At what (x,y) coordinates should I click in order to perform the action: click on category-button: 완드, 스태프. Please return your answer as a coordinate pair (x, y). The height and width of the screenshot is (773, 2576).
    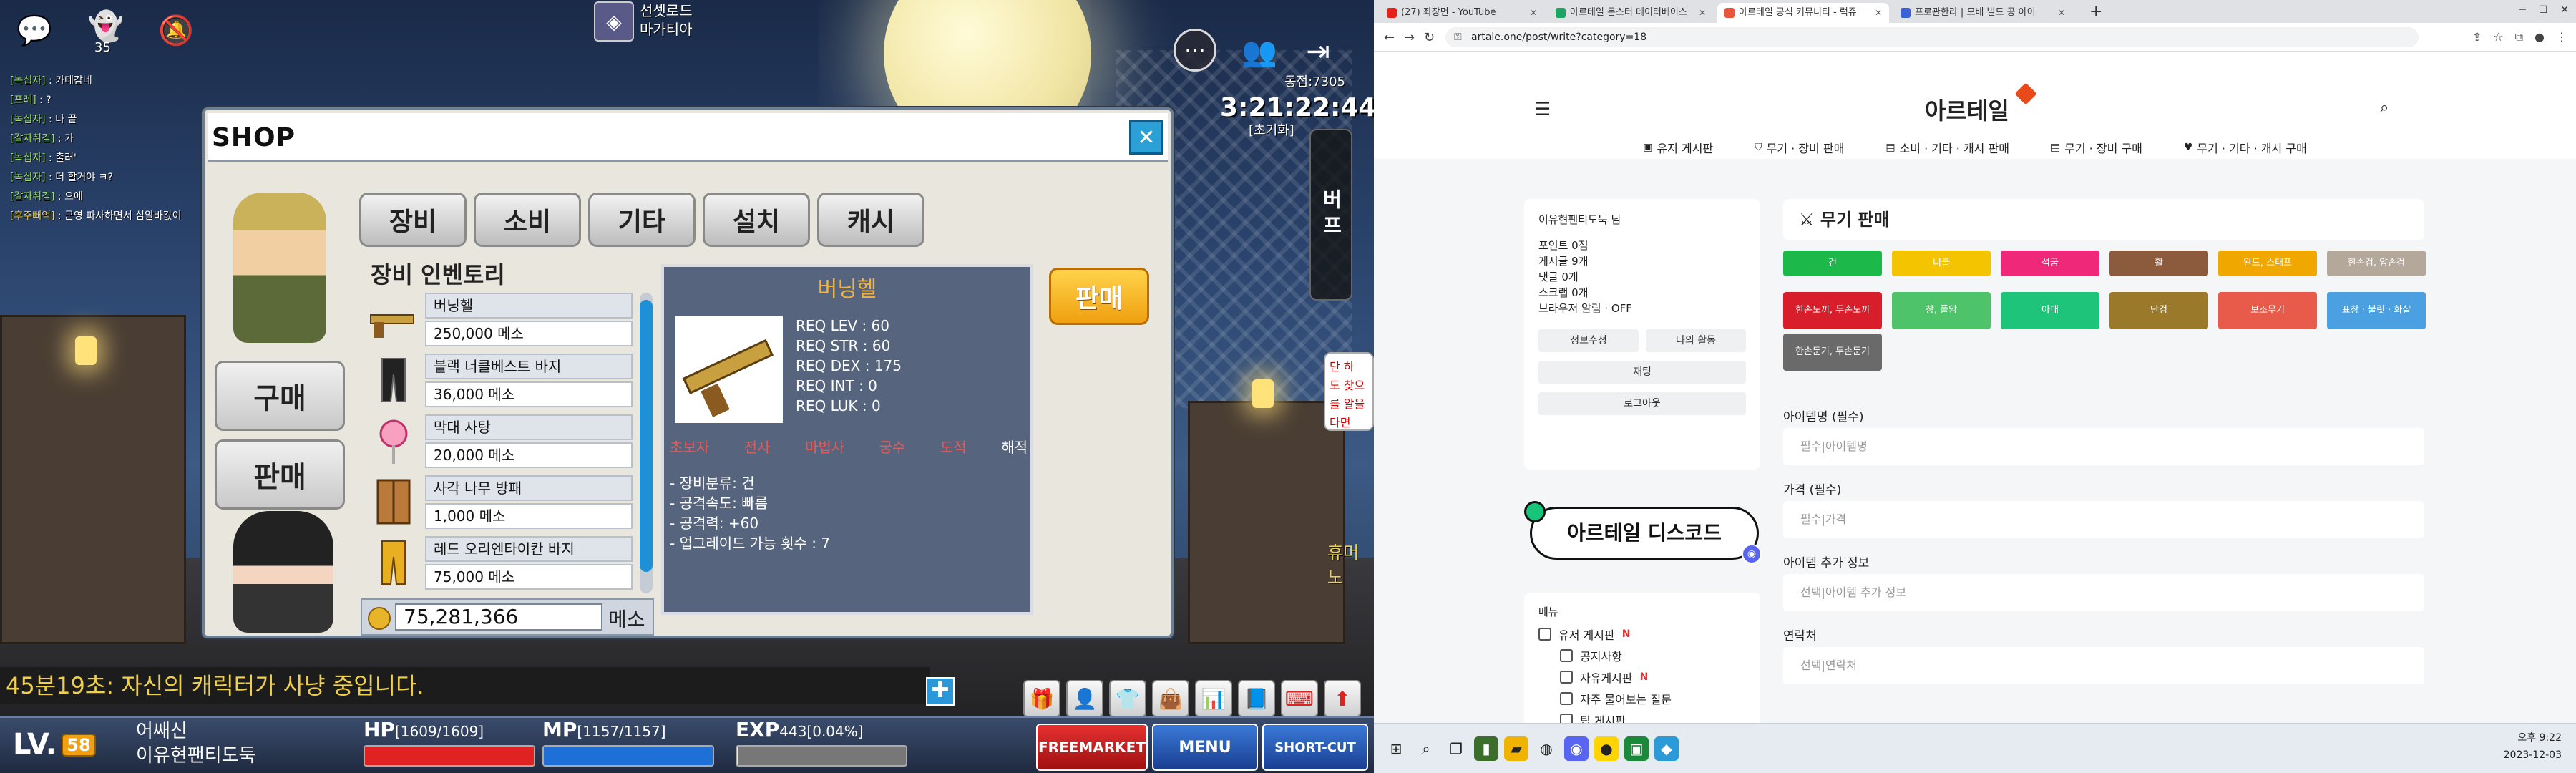
    Looking at the image, I should click on (2267, 263).